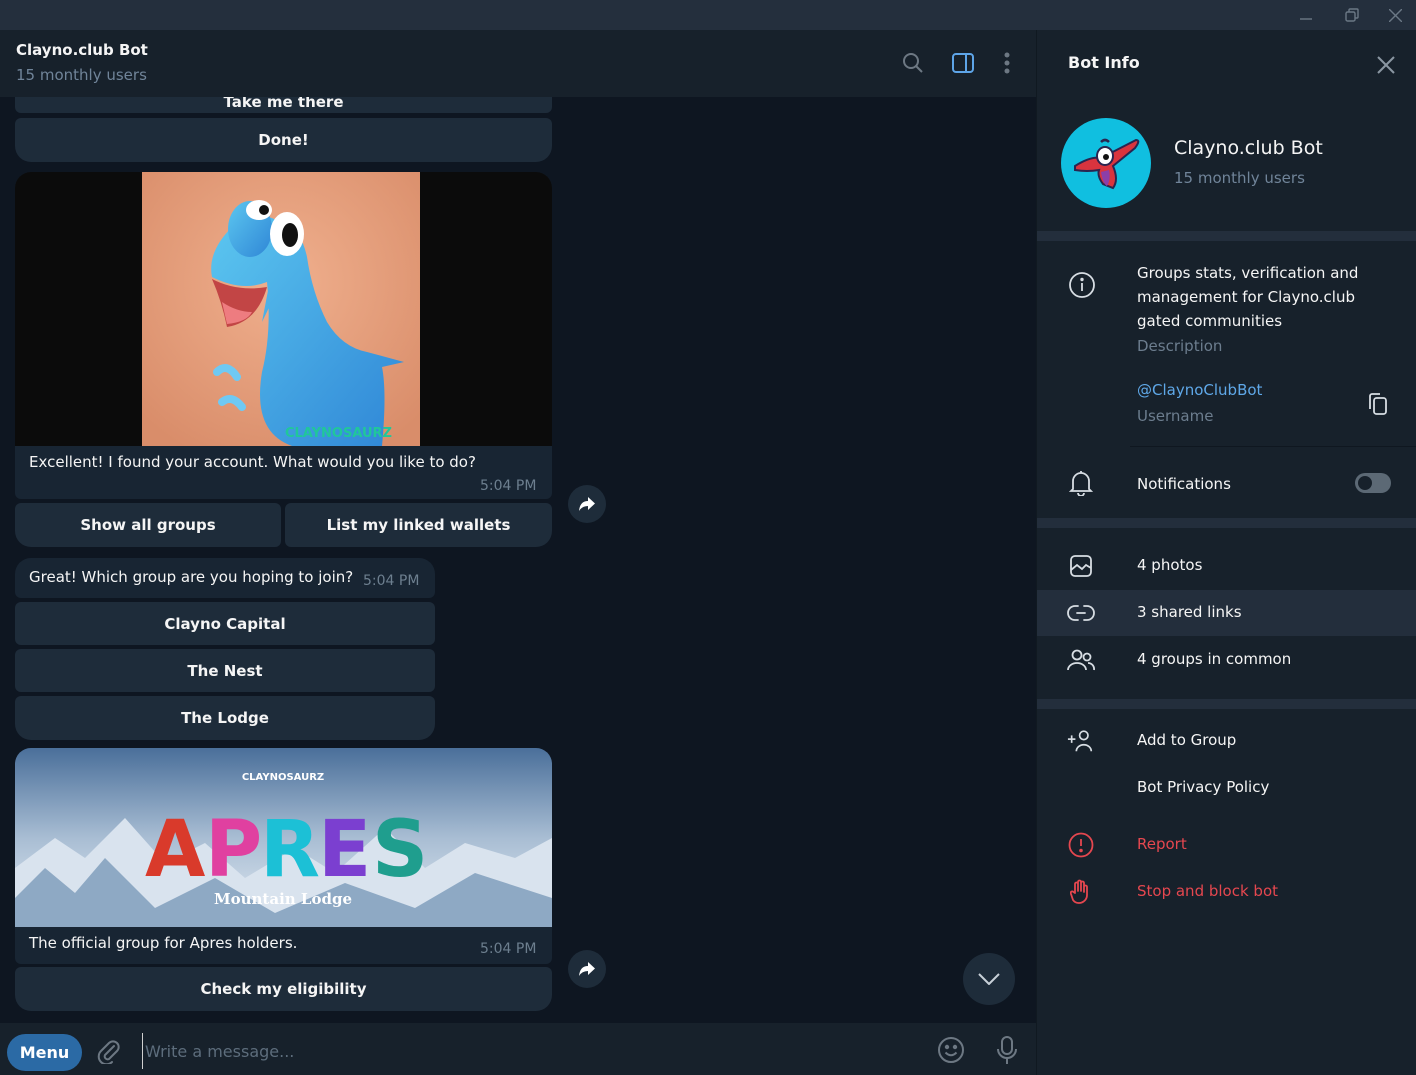  I want to click on emoji-button, so click(951, 1050).